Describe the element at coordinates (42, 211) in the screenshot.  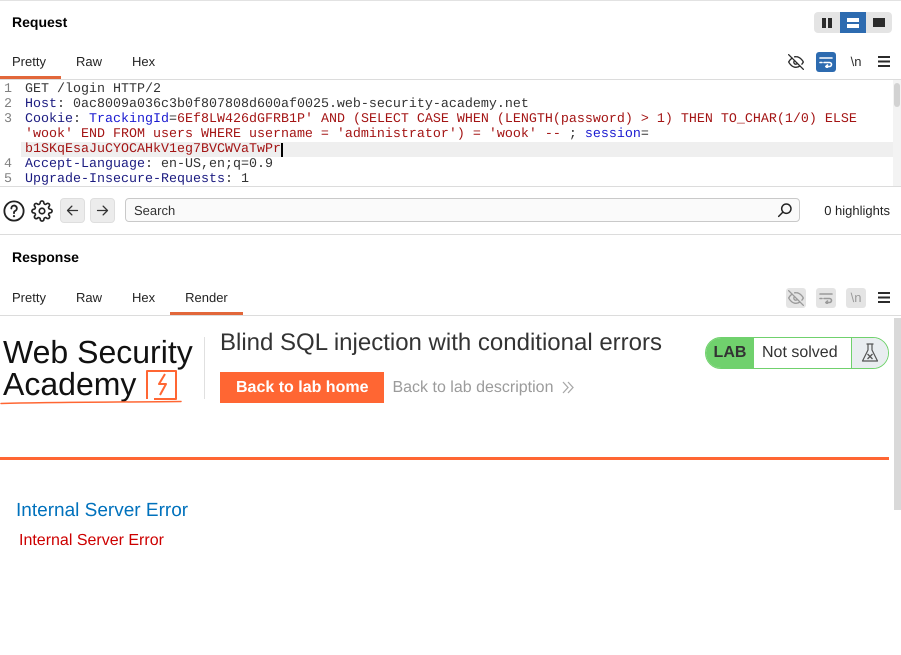
I see `settings-icon` at that location.